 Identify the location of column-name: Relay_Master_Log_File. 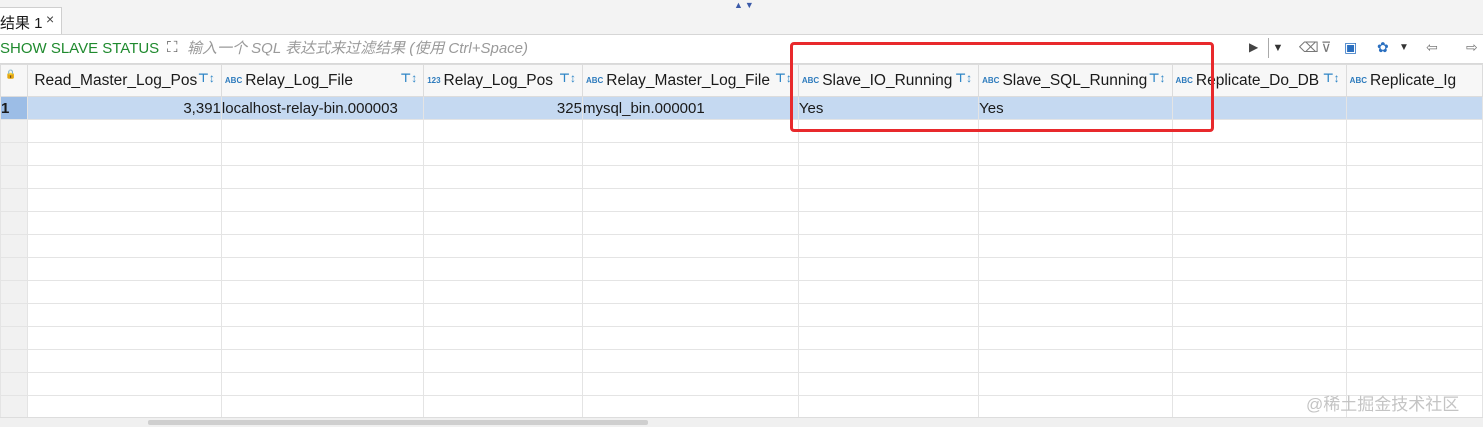
(688, 80).